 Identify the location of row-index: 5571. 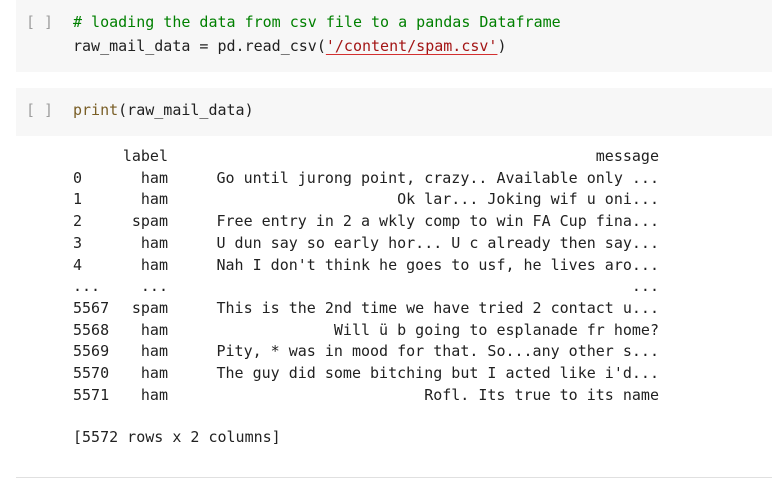
(91, 394).